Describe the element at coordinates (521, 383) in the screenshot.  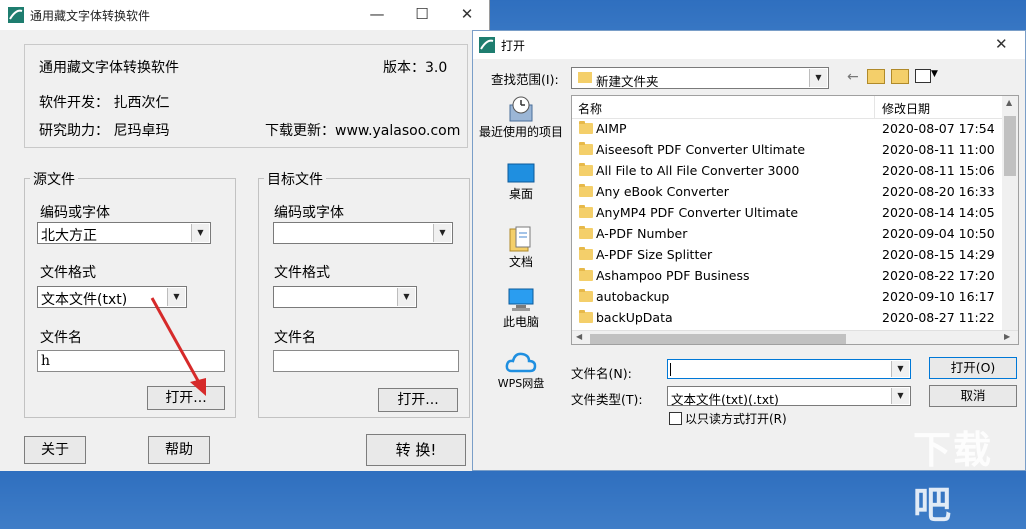
I see `sidebar-label: WPS网盘` at that location.